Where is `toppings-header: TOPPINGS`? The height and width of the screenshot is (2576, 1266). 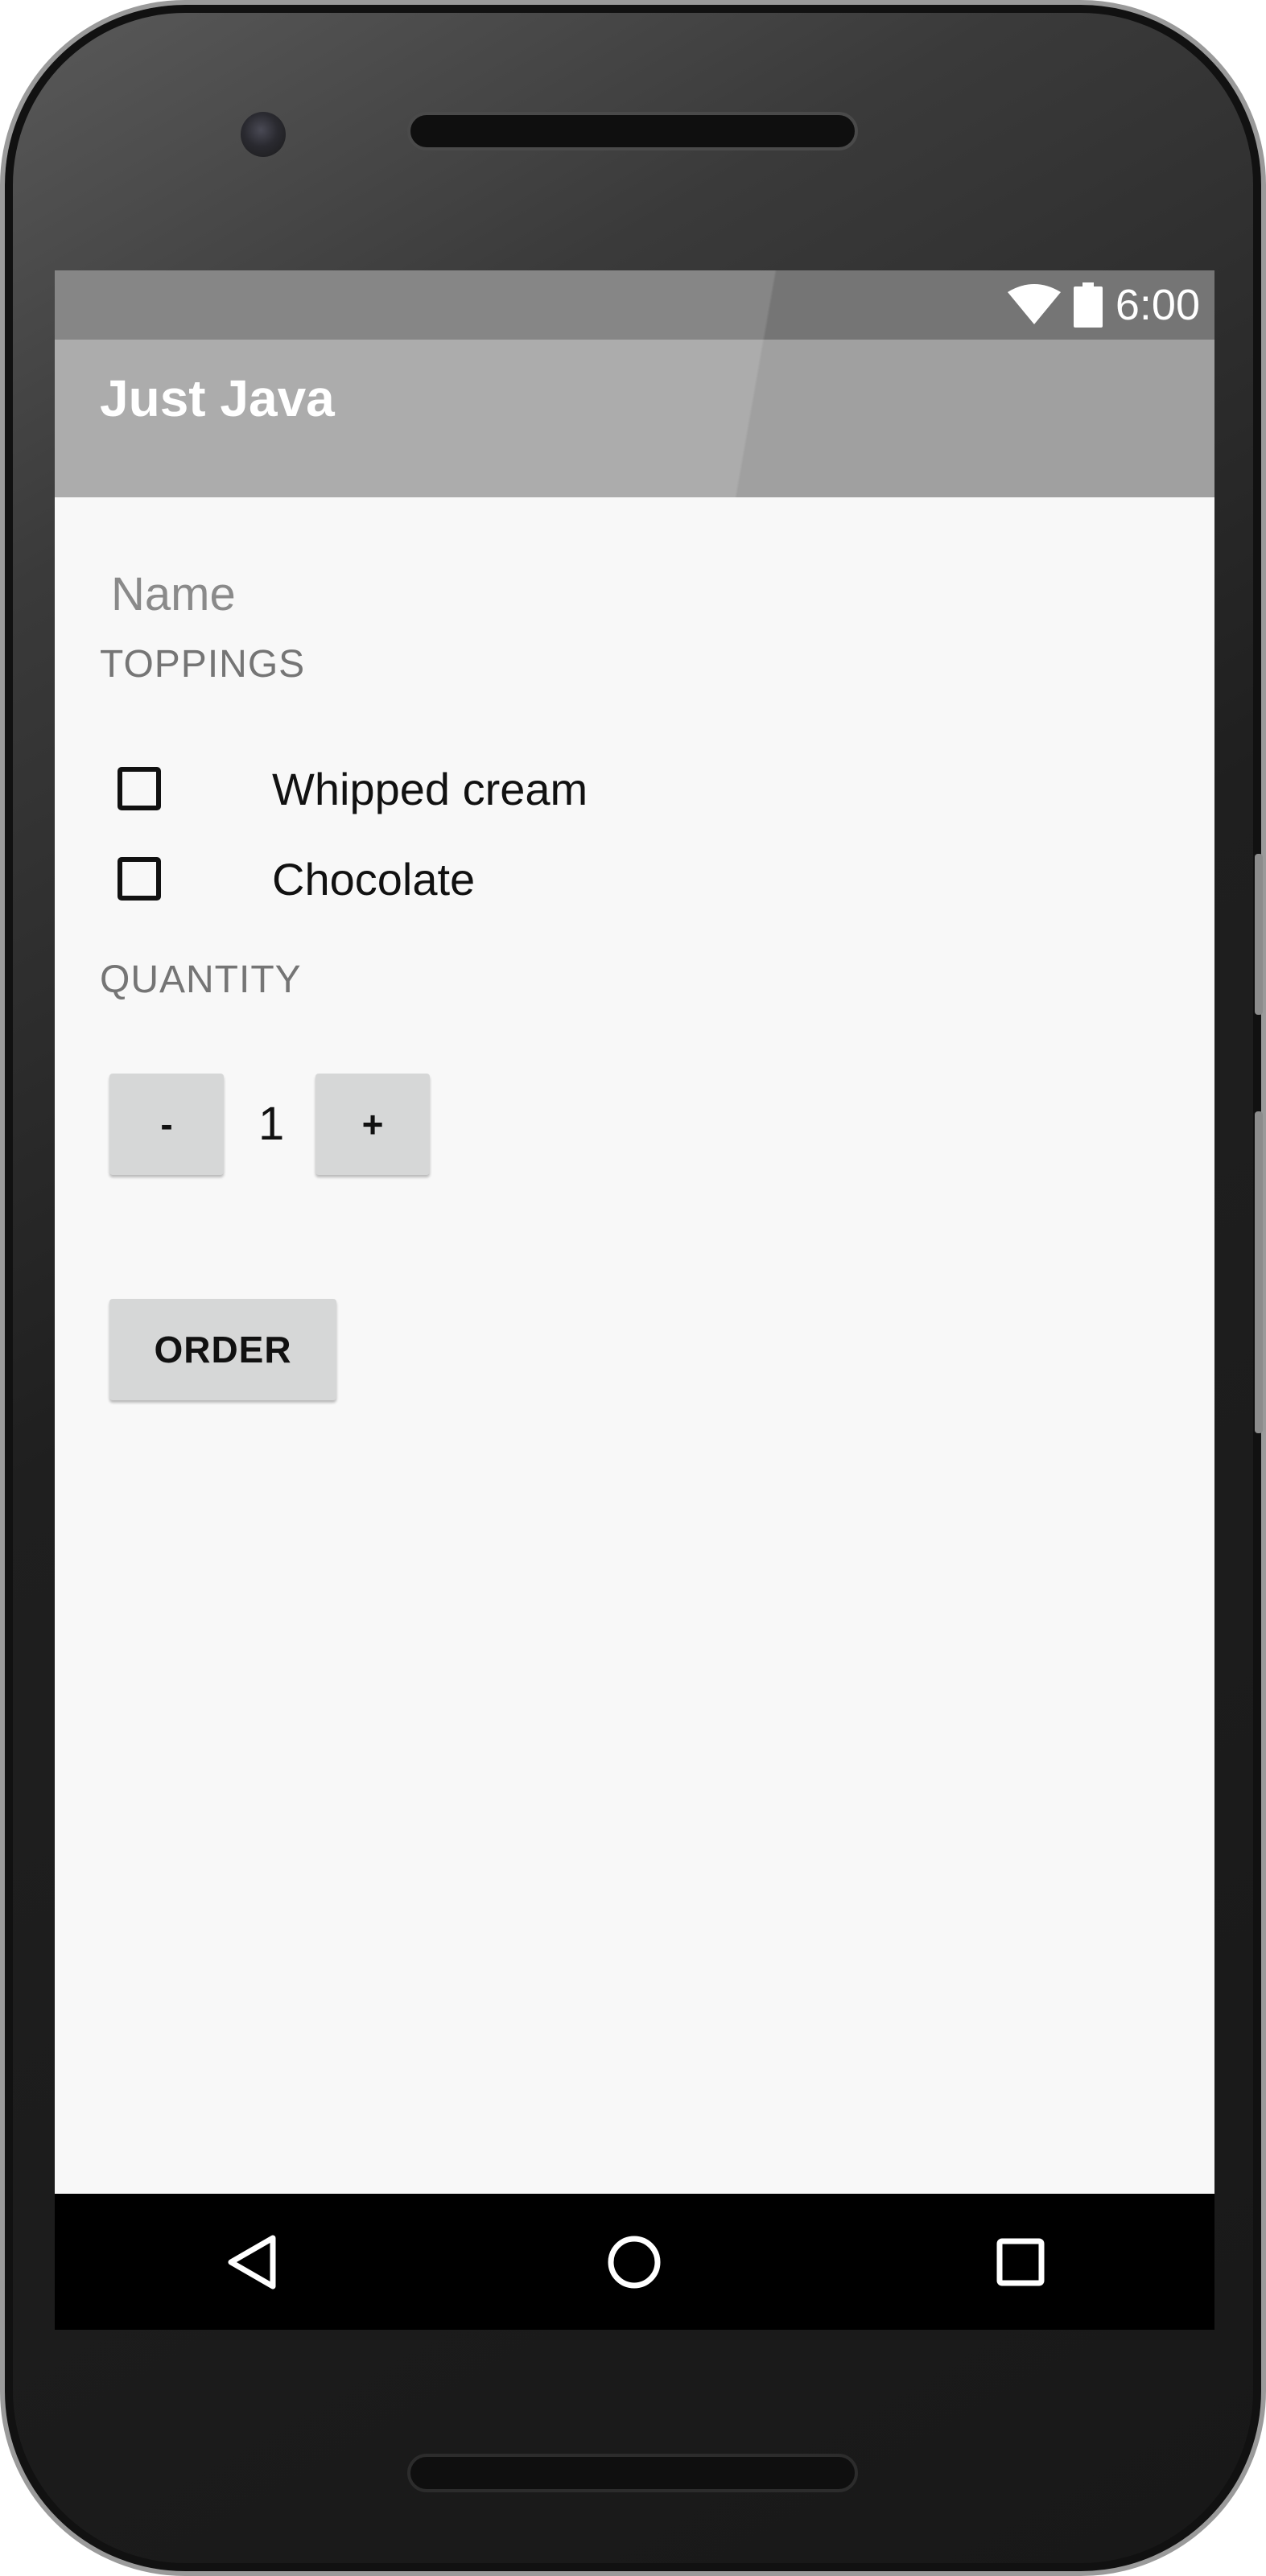
toppings-header: TOPPINGS is located at coordinates (203, 664).